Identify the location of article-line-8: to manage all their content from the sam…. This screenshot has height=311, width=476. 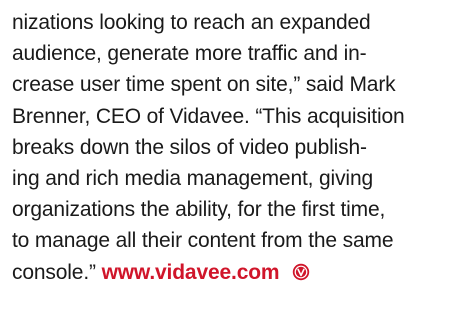
(203, 241).